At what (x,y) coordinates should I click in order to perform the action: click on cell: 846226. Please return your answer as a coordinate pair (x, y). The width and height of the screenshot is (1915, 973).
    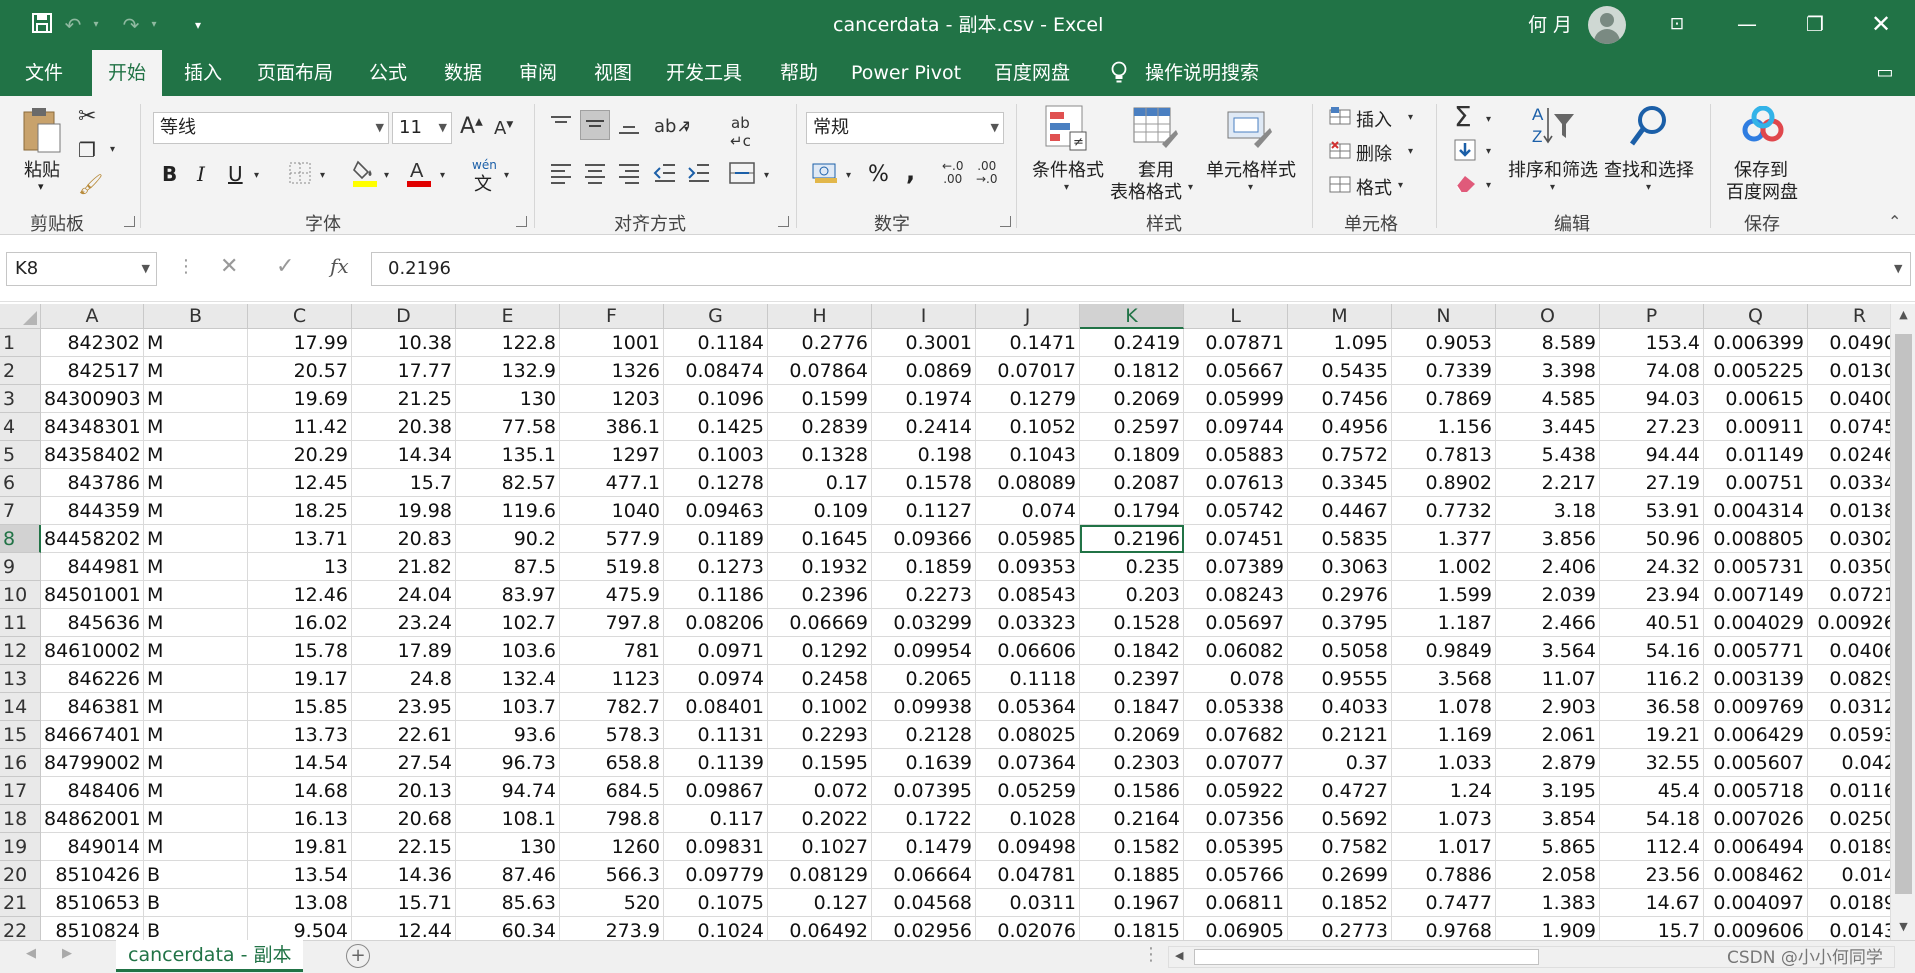
    Looking at the image, I should click on (92, 679).